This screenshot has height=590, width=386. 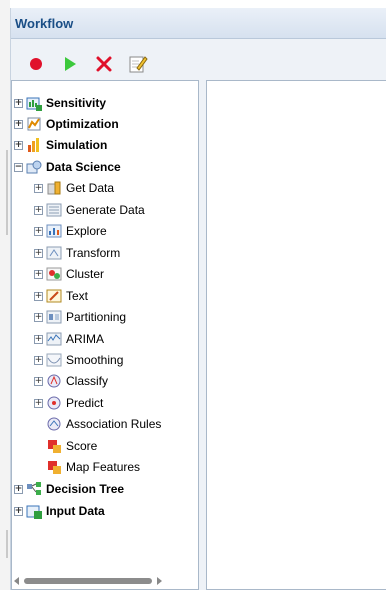 I want to click on panel-title-bar: Workflow, so click(x=198, y=23).